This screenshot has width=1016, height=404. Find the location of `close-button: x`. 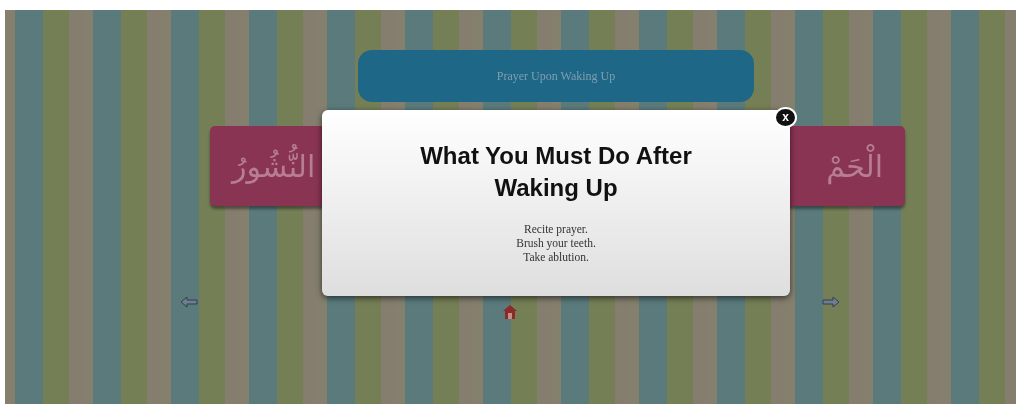

close-button: x is located at coordinates (785, 117).